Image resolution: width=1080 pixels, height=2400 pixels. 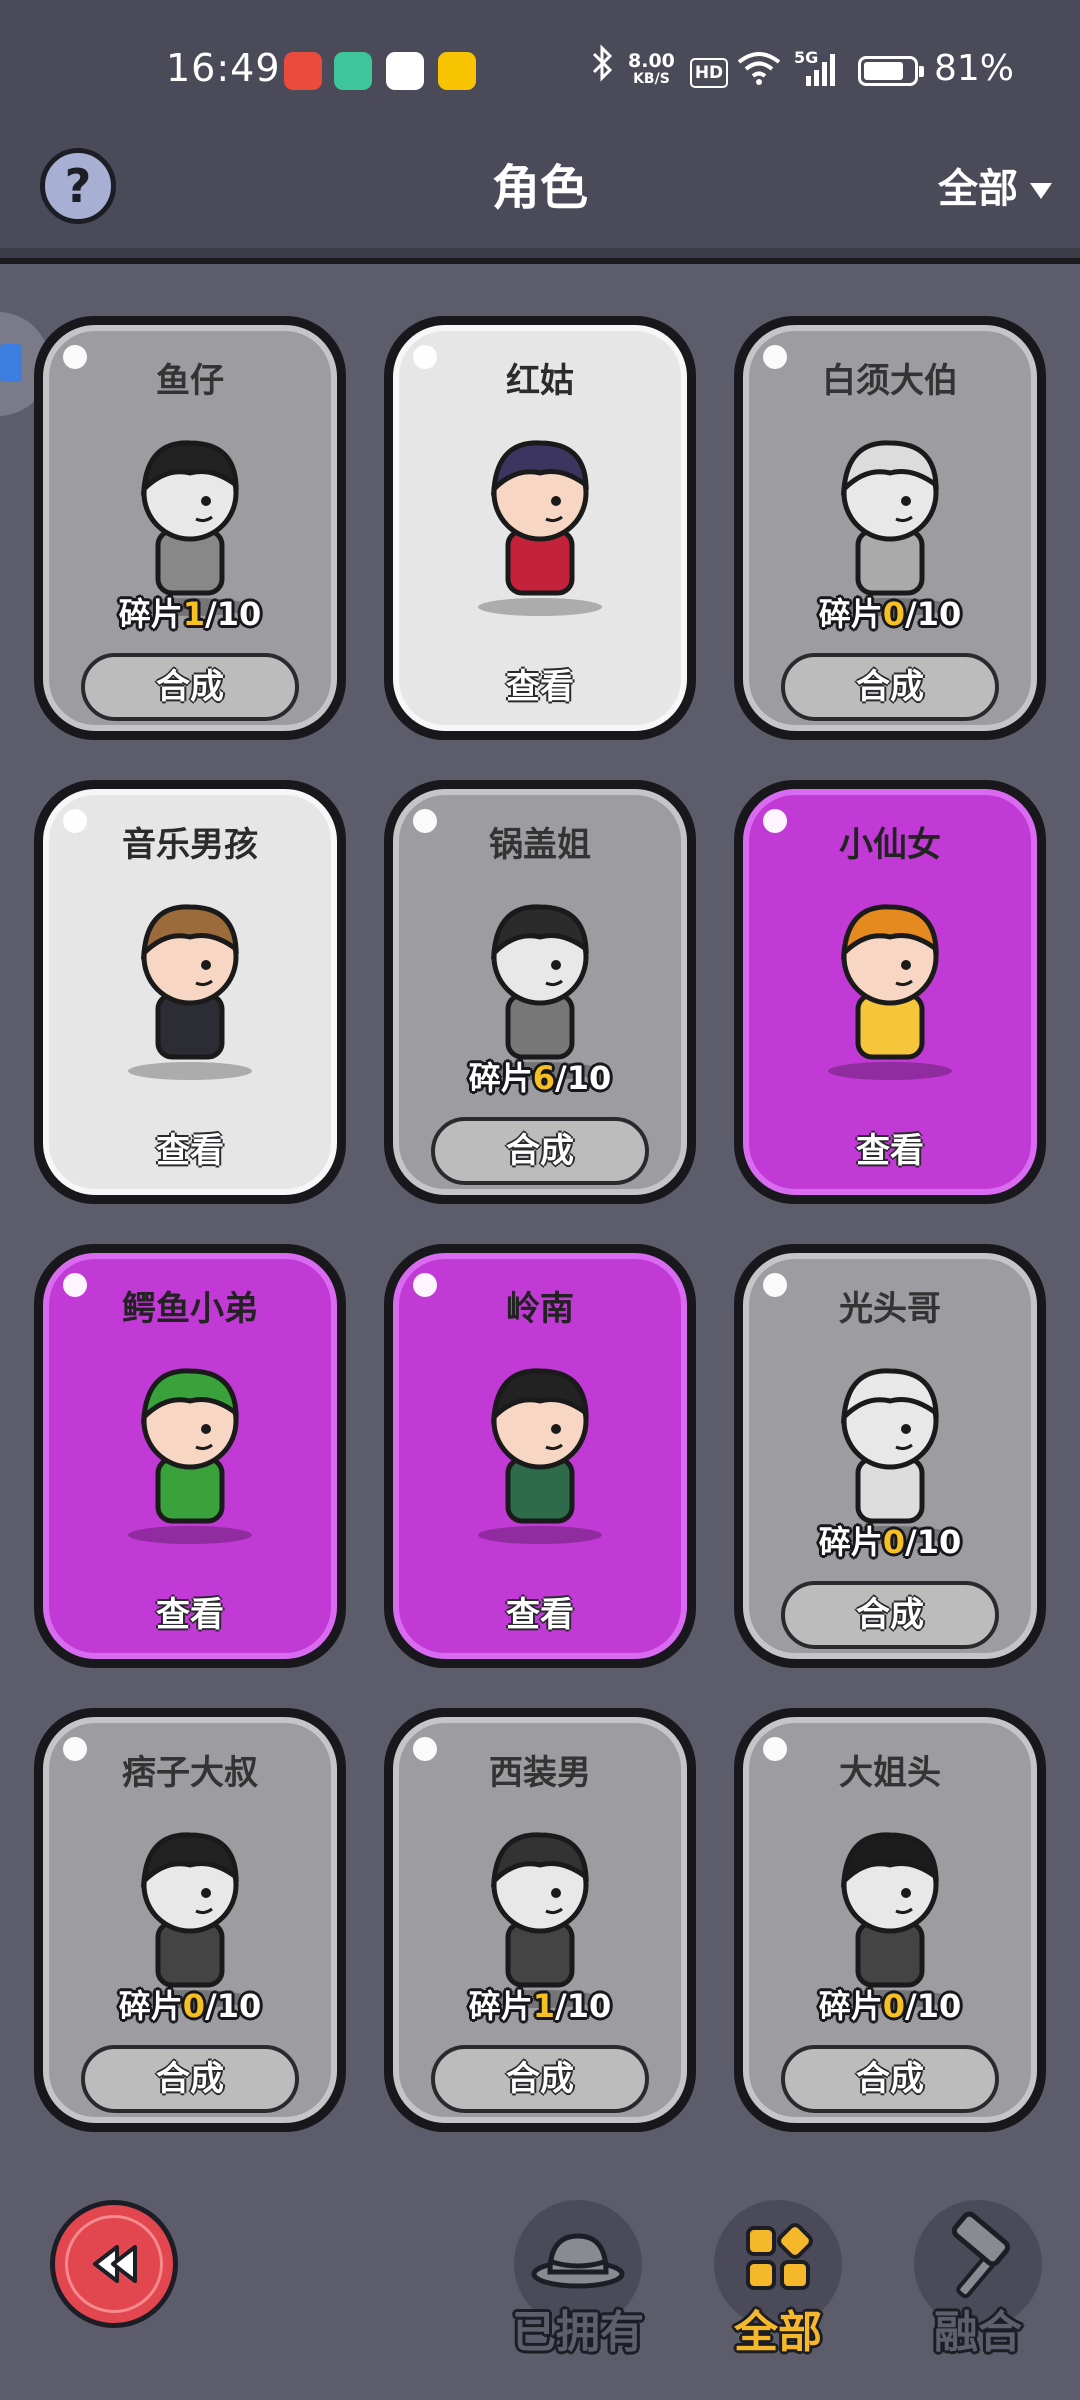 I want to click on character-name: 红姑, so click(x=540, y=381).